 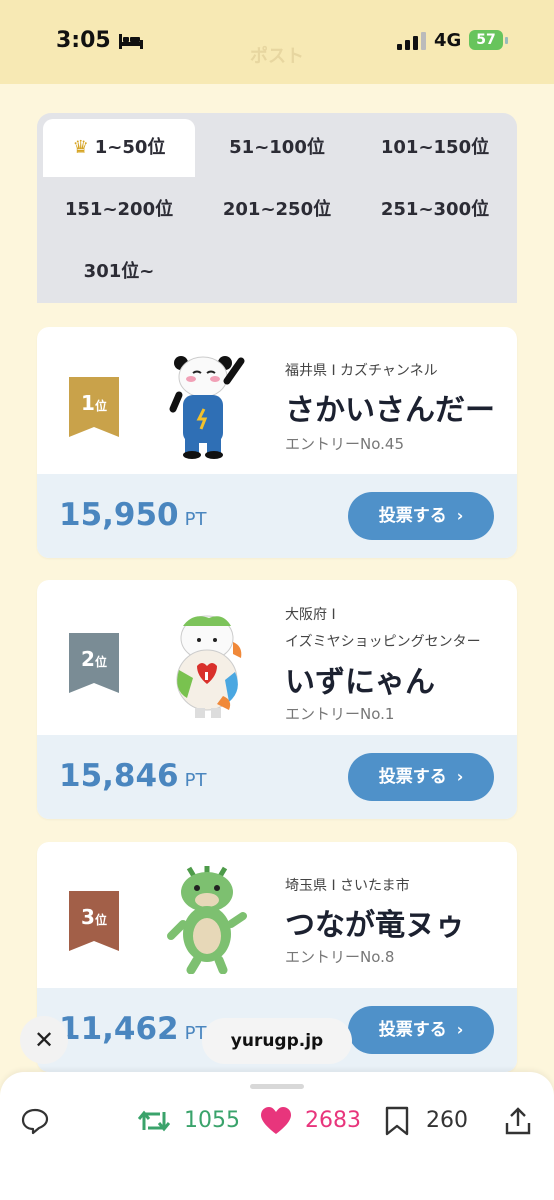 I want to click on entry-location: 埼玉県 I さいたま市, so click(x=347, y=886).